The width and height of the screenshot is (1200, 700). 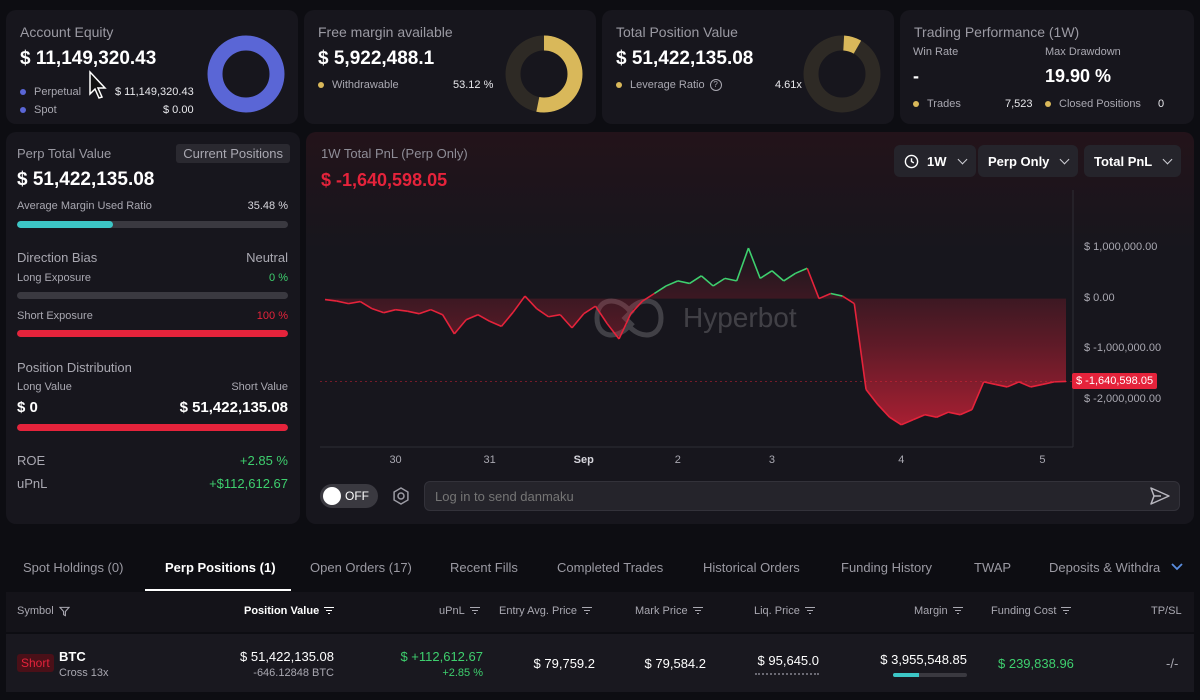 I want to click on tab-funding-history: Funding History, so click(x=886, y=567).